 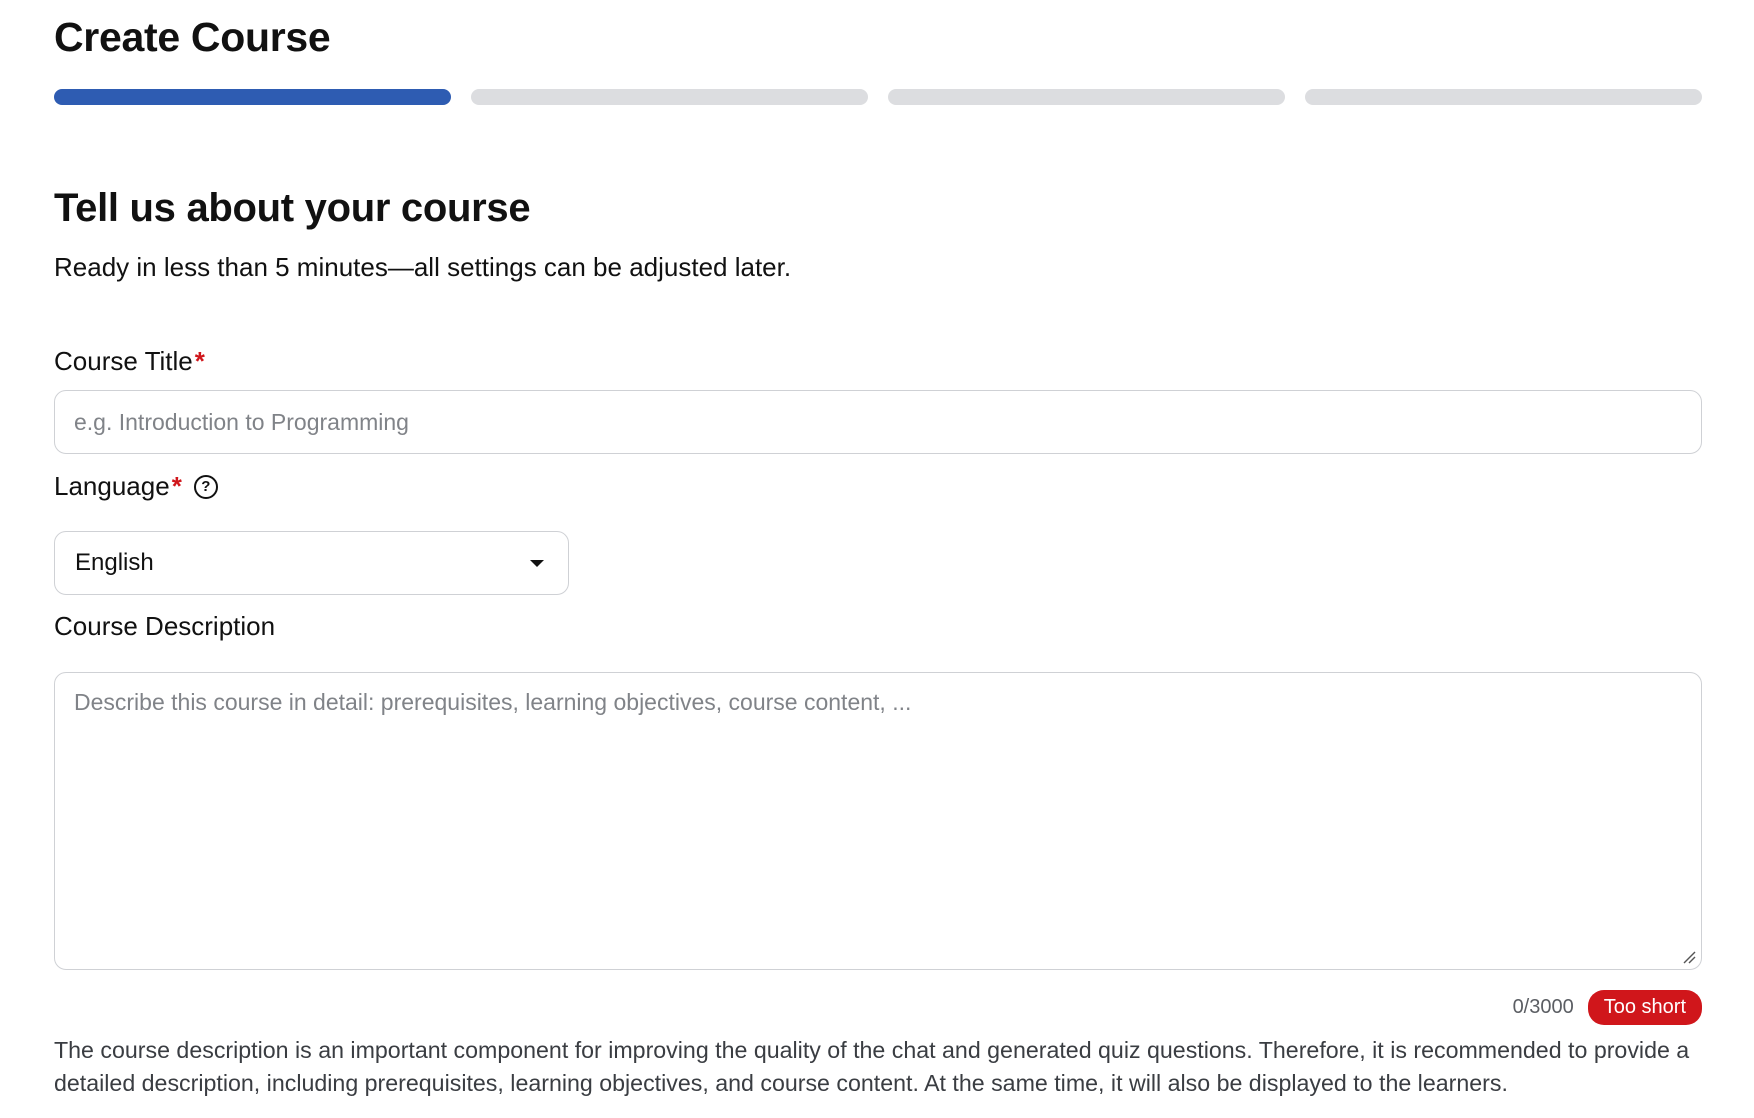 I want to click on step-1-indicator, so click(x=252, y=97).